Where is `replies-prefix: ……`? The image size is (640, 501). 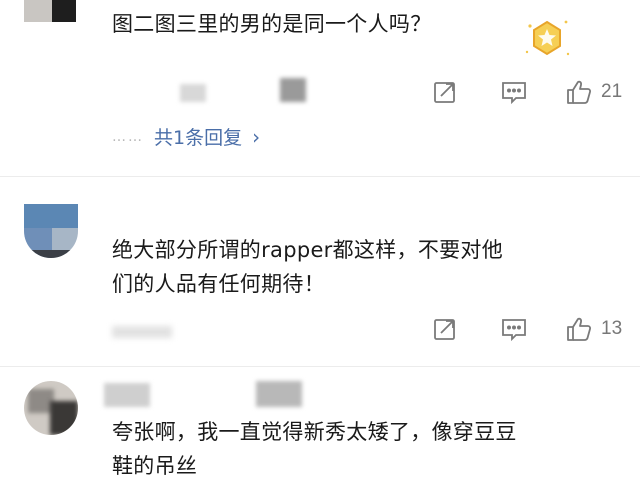 replies-prefix: …… is located at coordinates (128, 136).